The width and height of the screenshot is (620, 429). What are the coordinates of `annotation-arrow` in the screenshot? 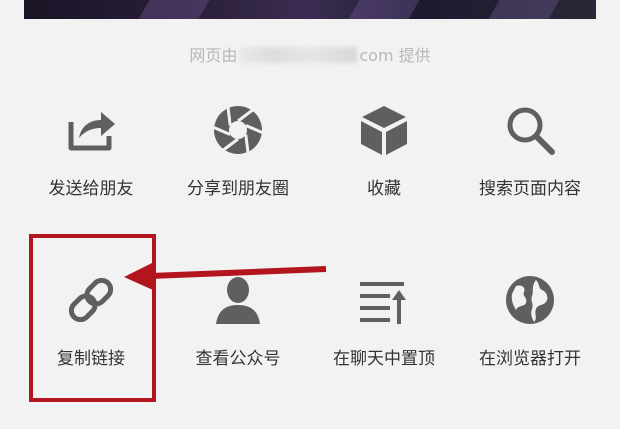 It's located at (225, 276).